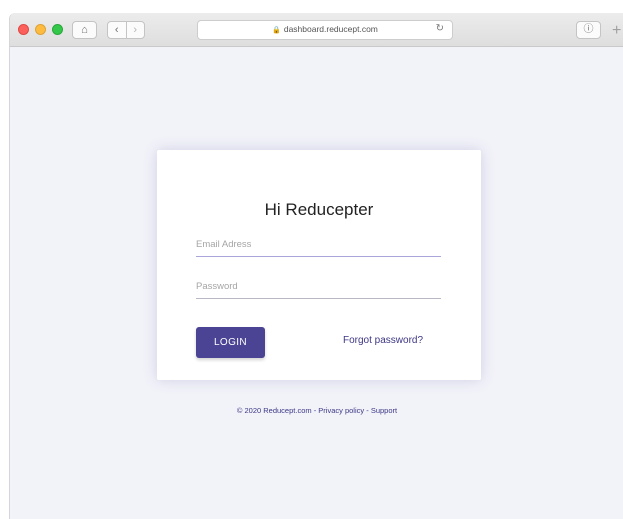 The height and width of the screenshot is (519, 623). I want to click on minimize-window-button, so click(40, 29).